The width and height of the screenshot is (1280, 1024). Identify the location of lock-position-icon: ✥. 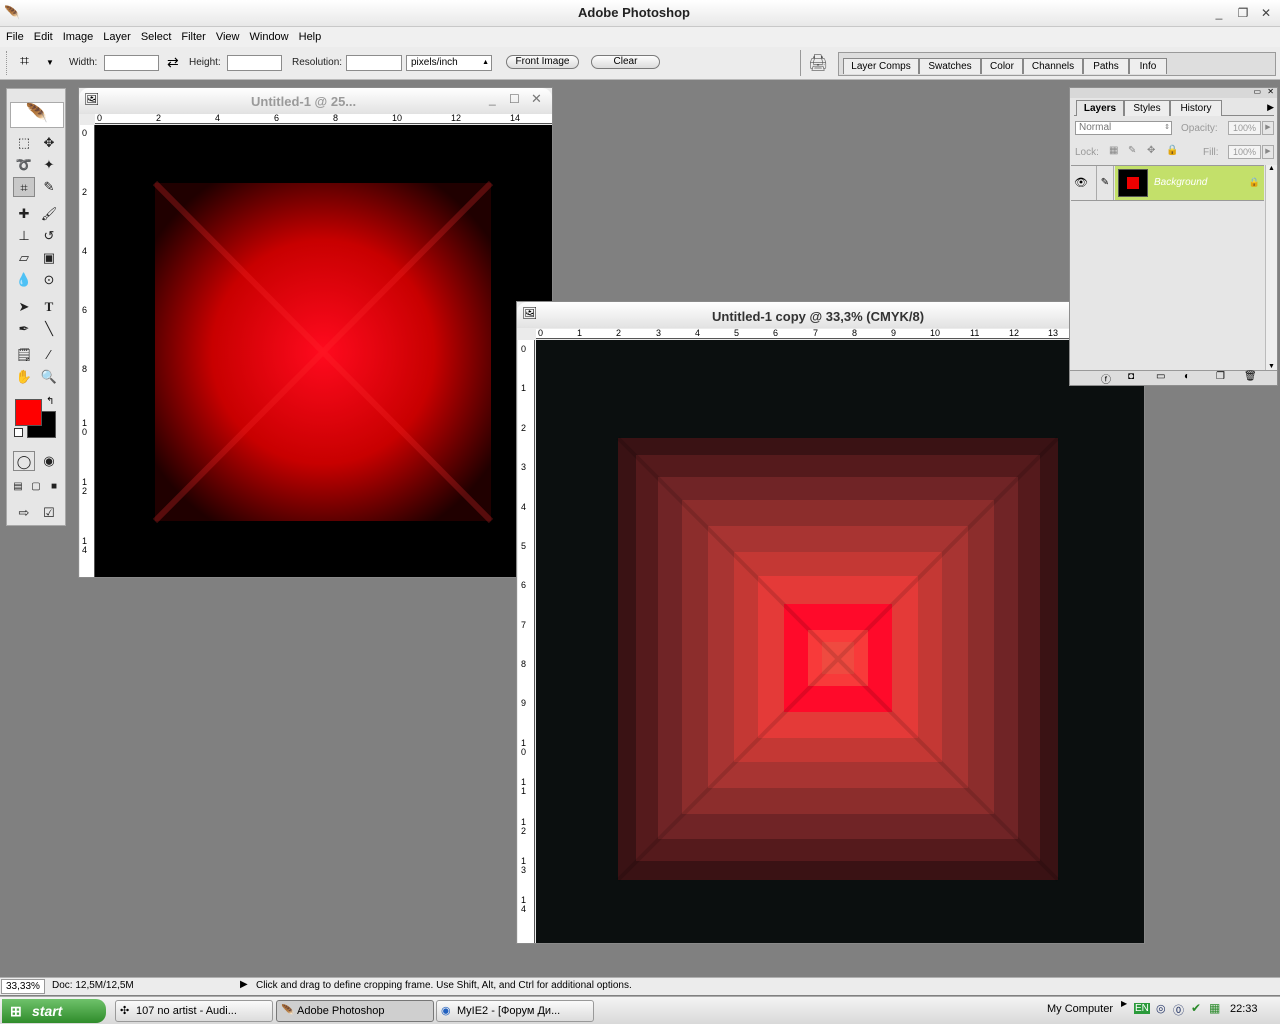
(1151, 150).